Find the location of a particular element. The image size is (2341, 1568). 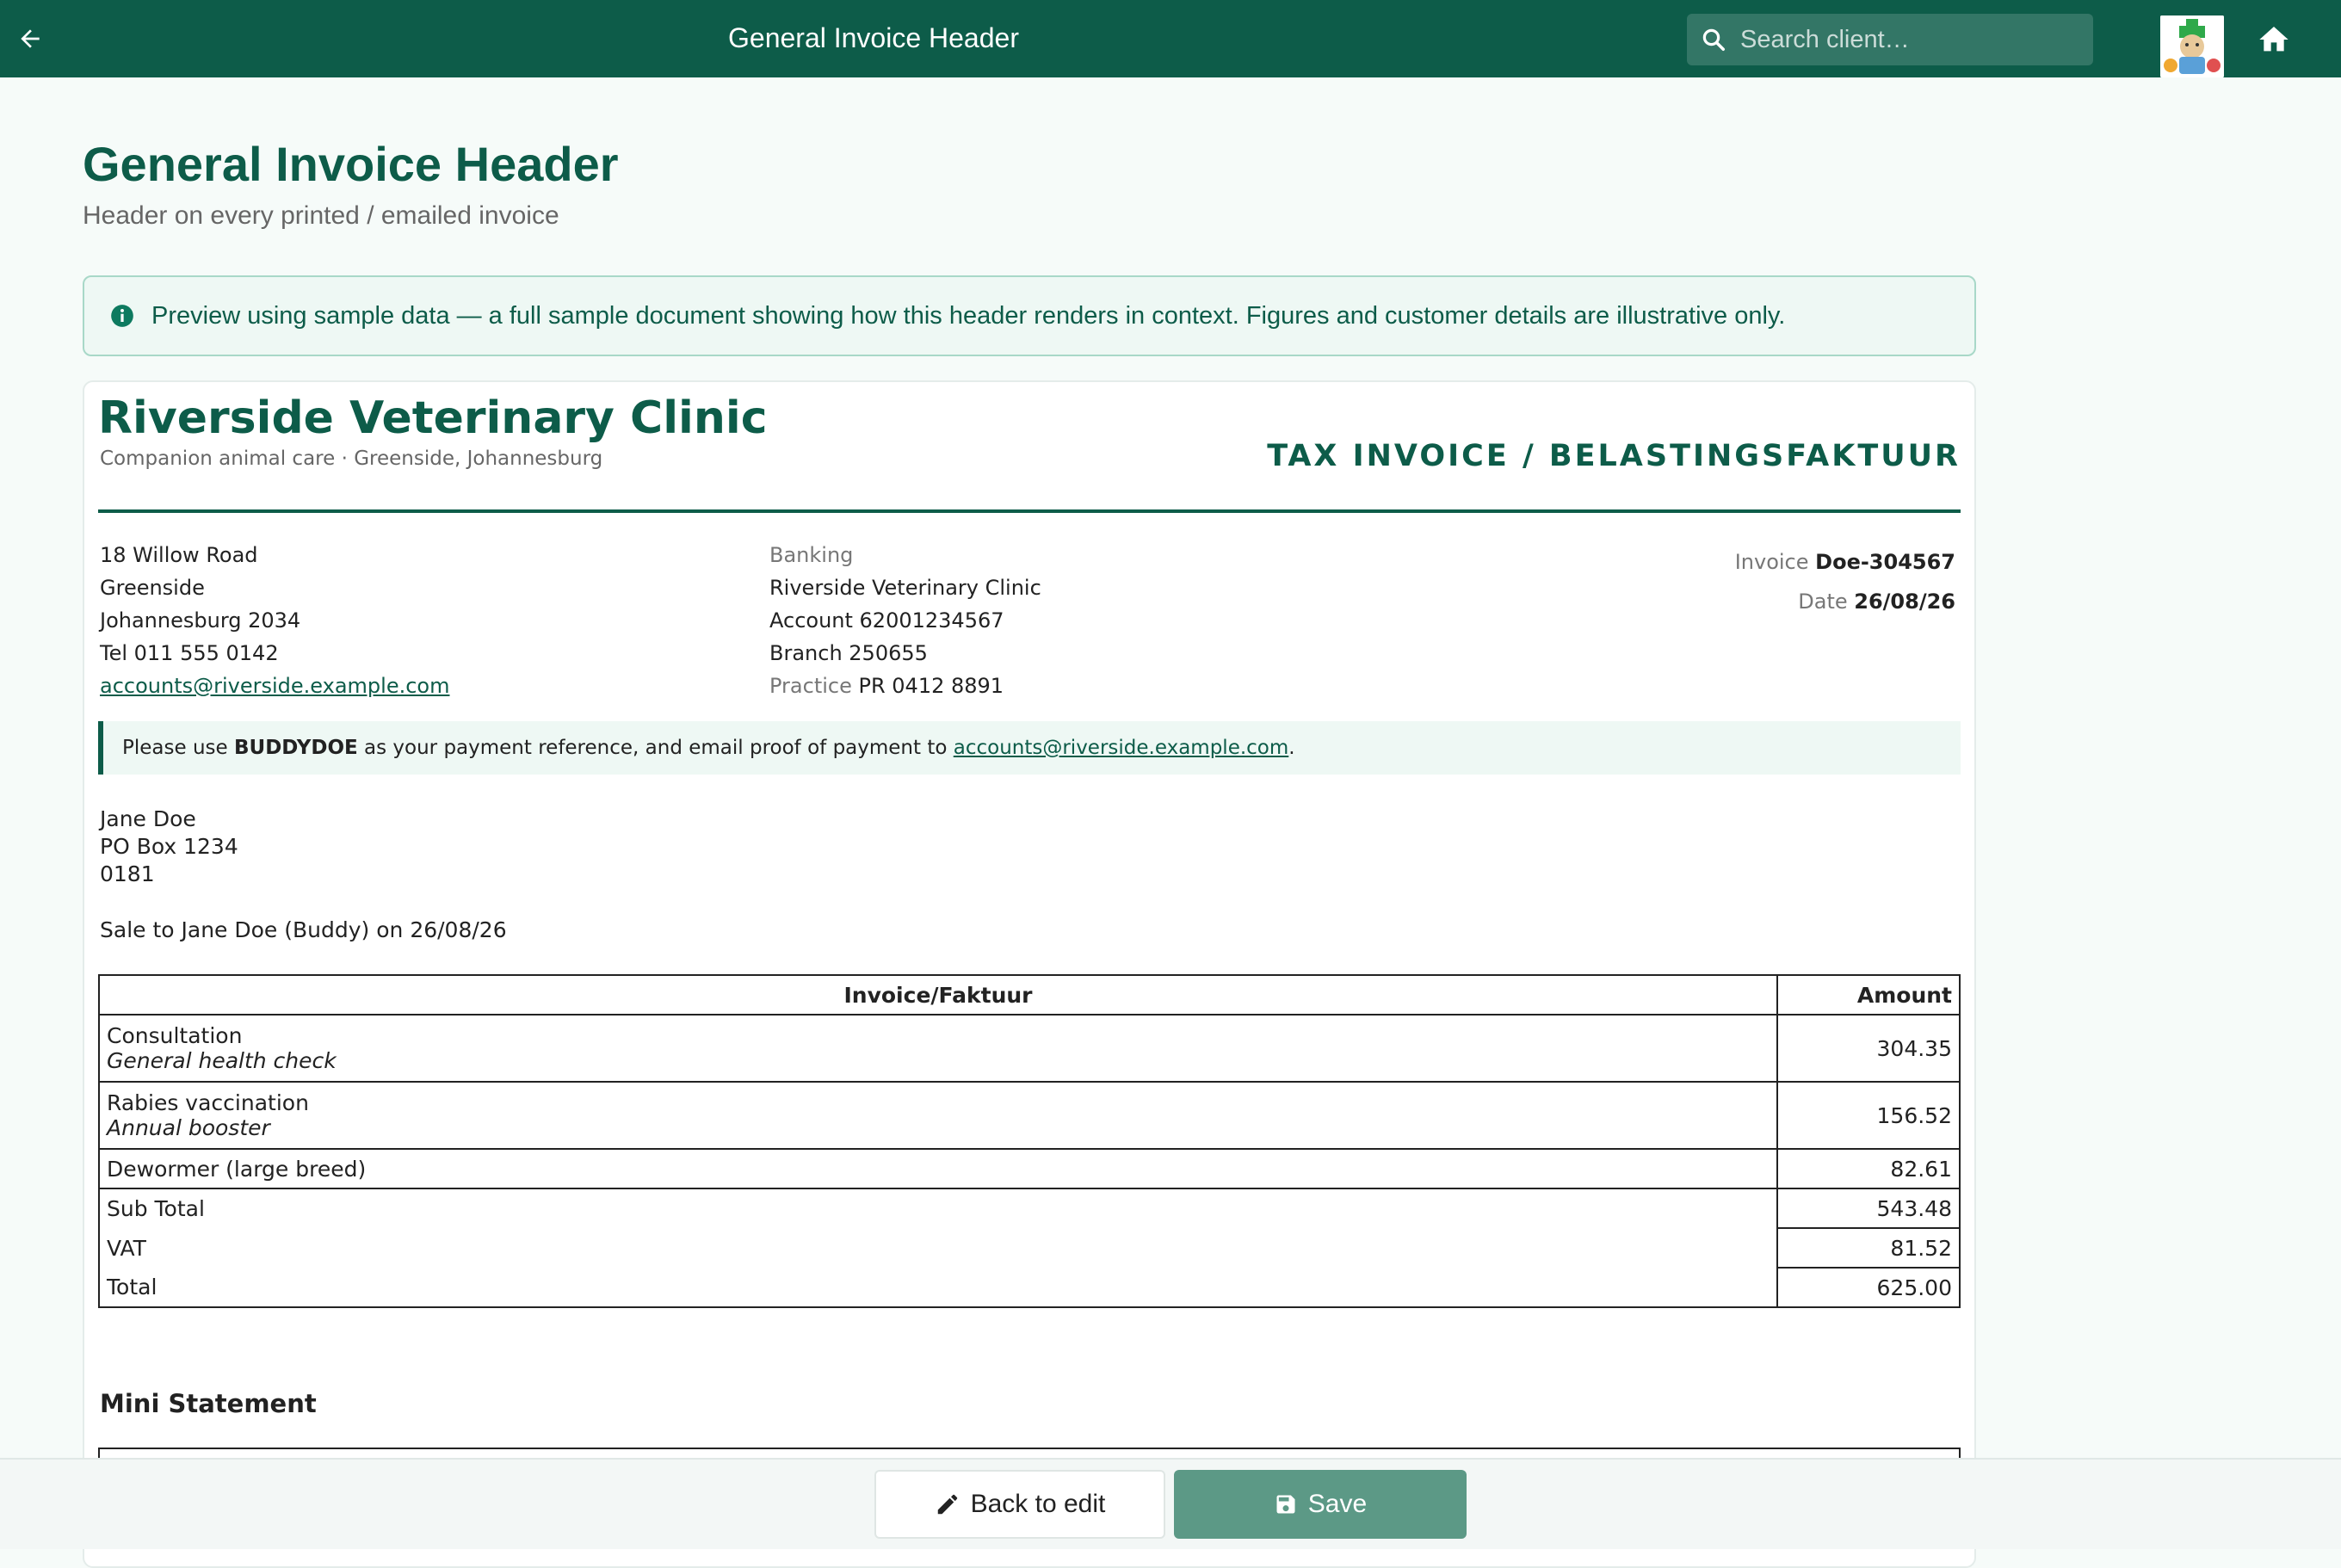

save-button: Save is located at coordinates (1320, 1504).